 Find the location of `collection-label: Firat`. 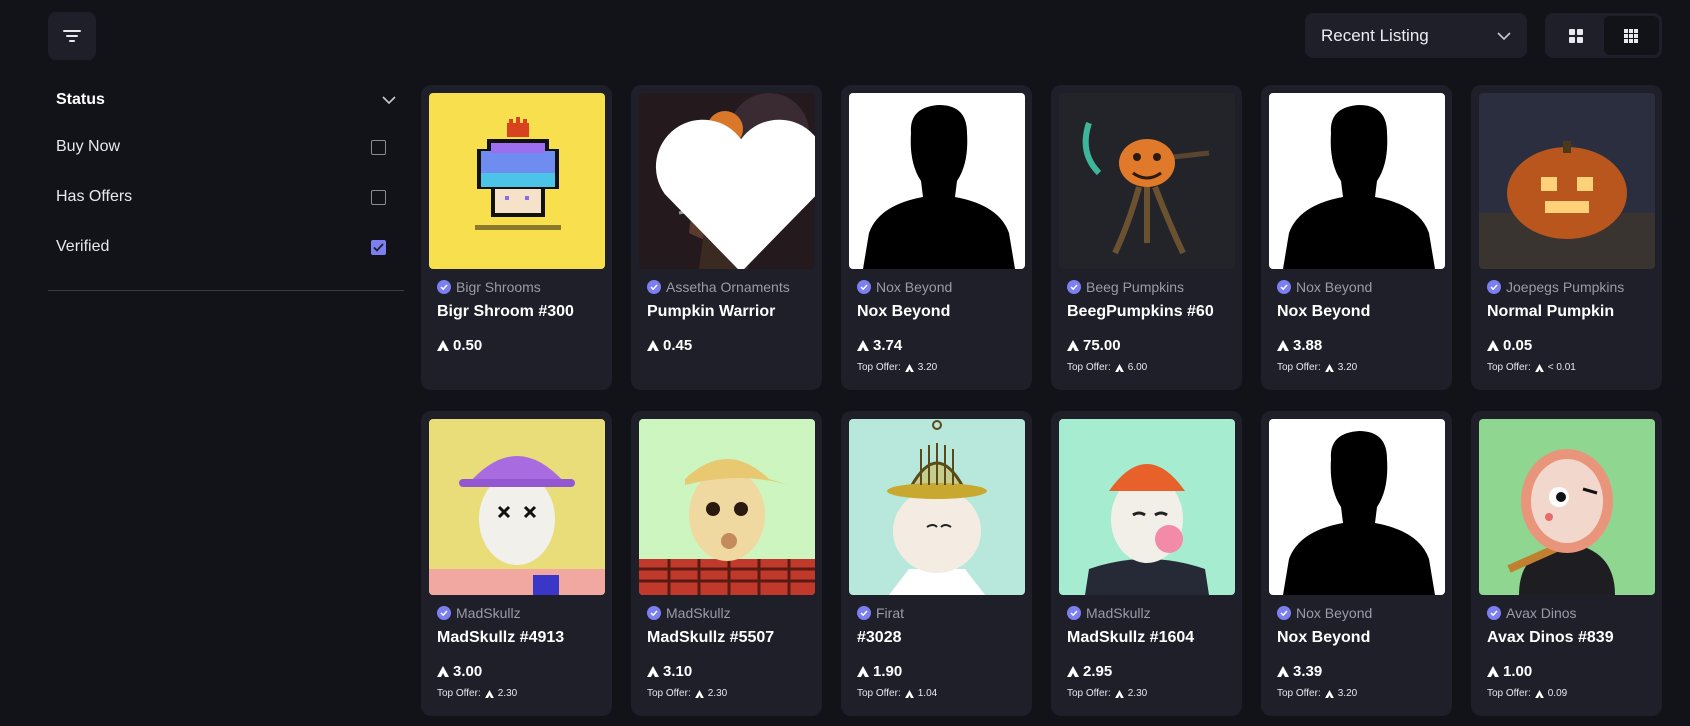

collection-label: Firat is located at coordinates (890, 613).